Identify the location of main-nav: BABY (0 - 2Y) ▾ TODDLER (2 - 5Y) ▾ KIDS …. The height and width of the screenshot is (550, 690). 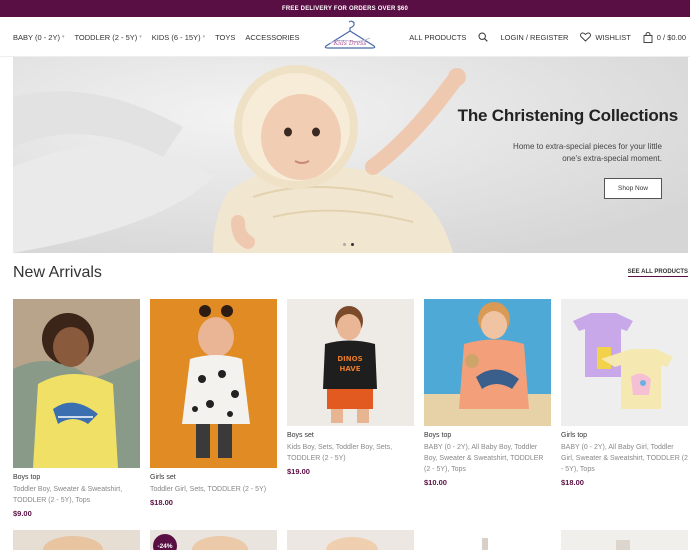
(156, 37).